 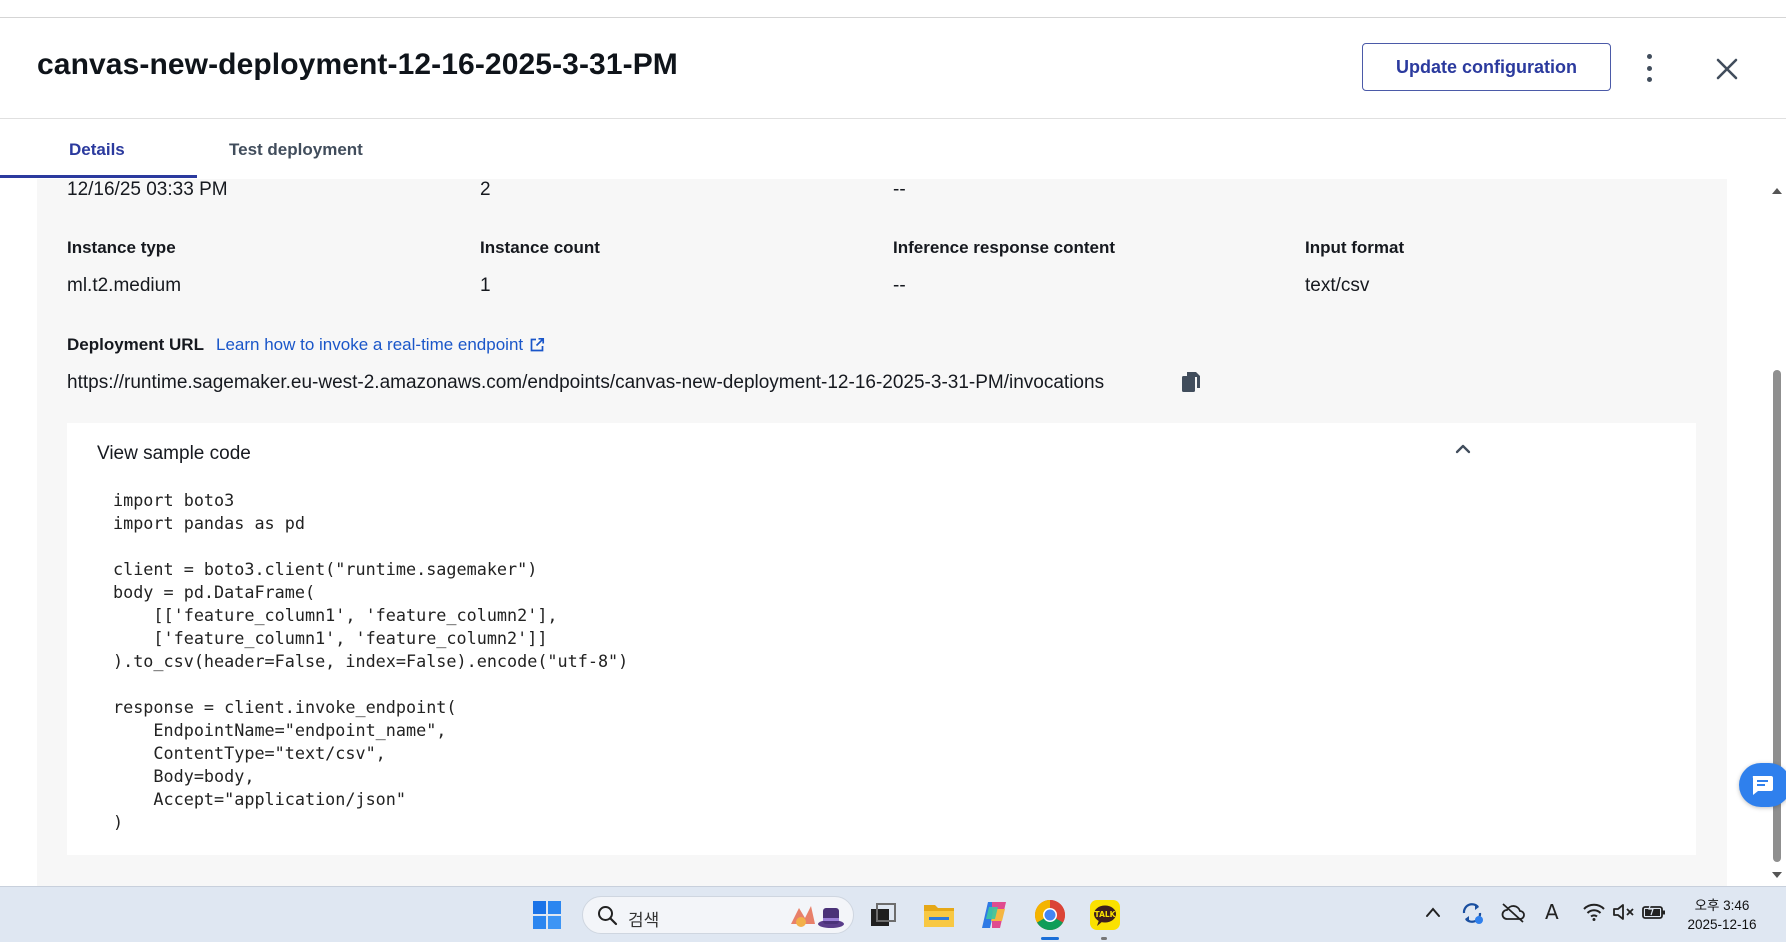 What do you see at coordinates (899, 285) in the screenshot?
I see `inference-response-content-value: --` at bounding box center [899, 285].